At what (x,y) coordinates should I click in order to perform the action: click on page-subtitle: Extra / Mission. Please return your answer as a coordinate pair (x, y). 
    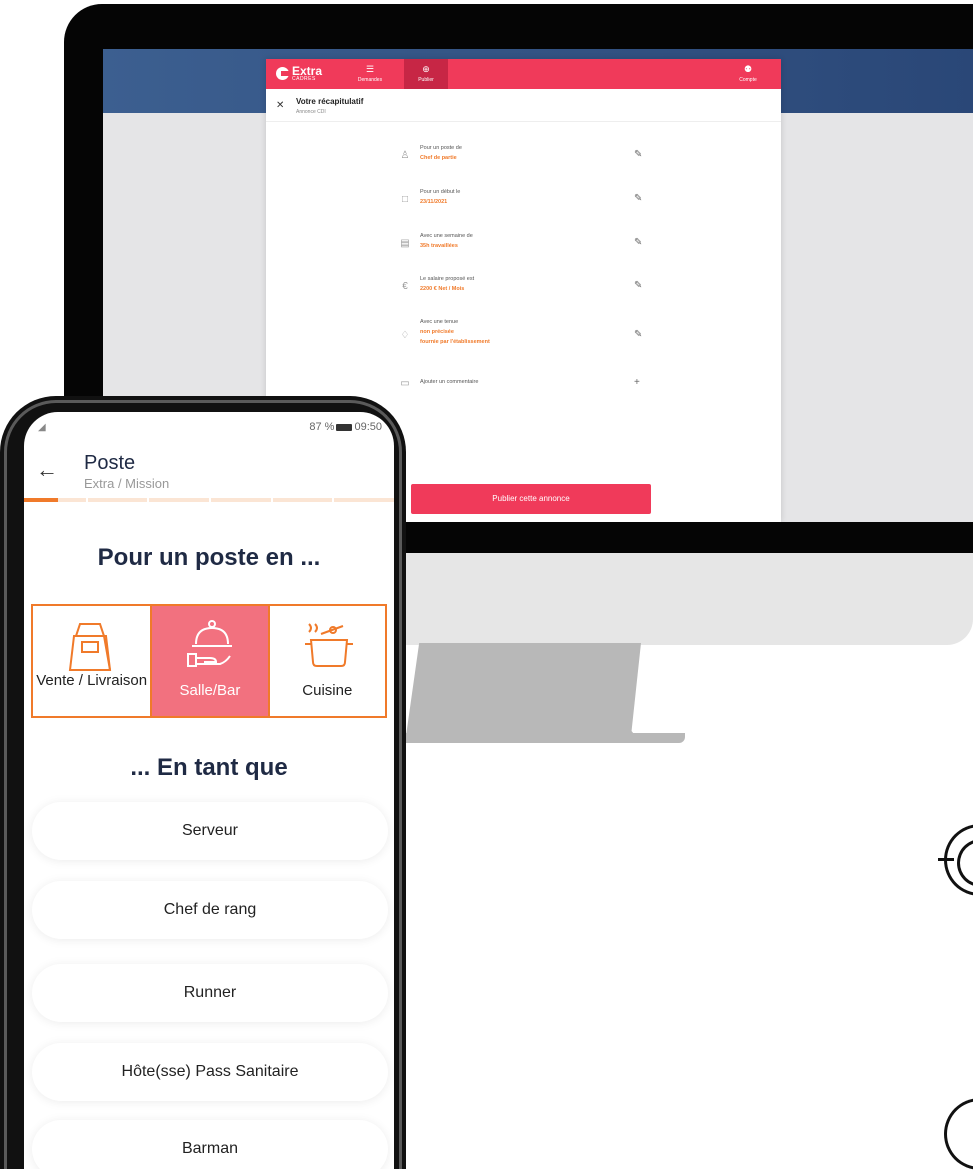
    Looking at the image, I should click on (127, 483).